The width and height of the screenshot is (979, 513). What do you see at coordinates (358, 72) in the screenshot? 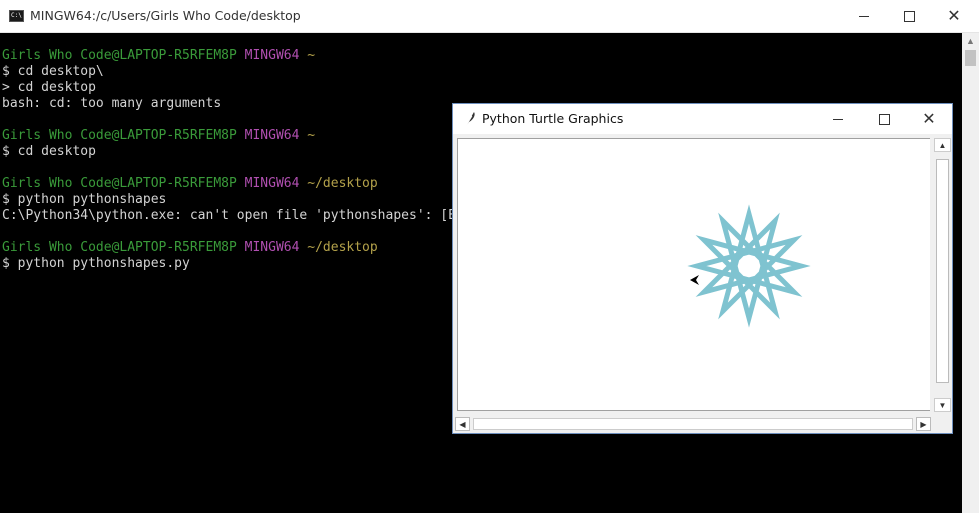
I see `terminal-line: $ cd desktop\` at bounding box center [358, 72].